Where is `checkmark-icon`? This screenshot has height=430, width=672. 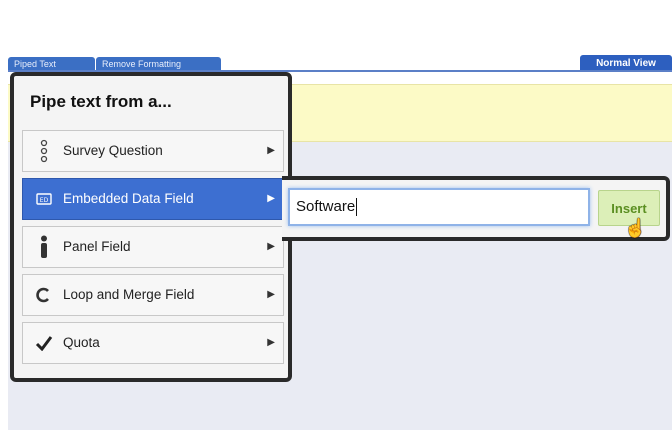 checkmark-icon is located at coordinates (44, 343).